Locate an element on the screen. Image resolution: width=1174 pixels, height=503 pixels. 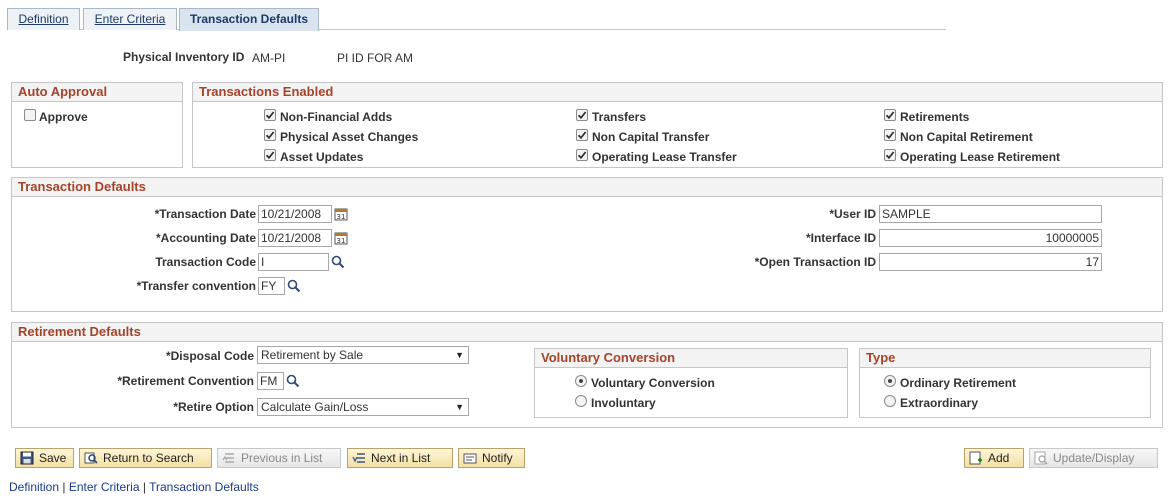
asset-updates-label: Asset Updates is located at coordinates (322, 157).